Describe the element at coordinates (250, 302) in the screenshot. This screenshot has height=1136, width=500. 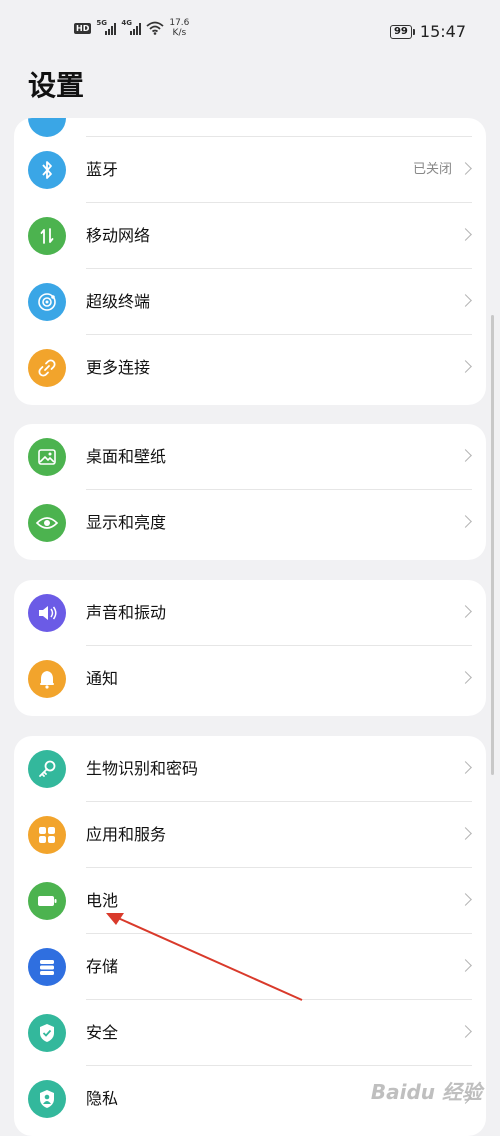
I see `settings-row-super-device: 超级终端` at that location.